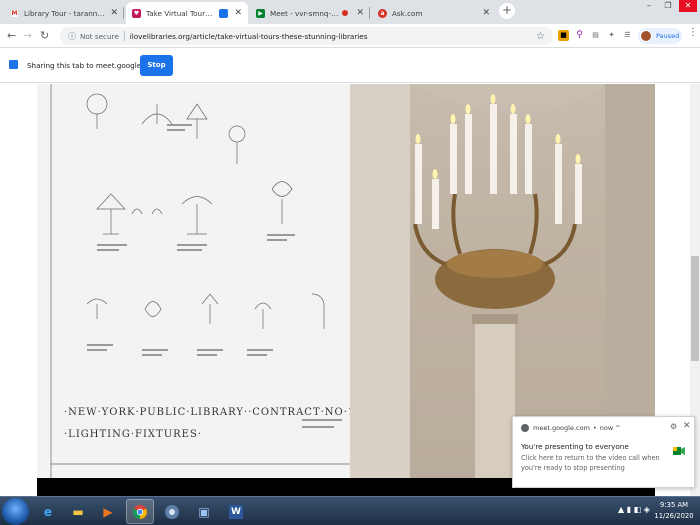 The height and width of the screenshot is (525, 700). Describe the element at coordinates (673, 426) in the screenshot. I see `settings-gear-icon: ⚙` at that location.